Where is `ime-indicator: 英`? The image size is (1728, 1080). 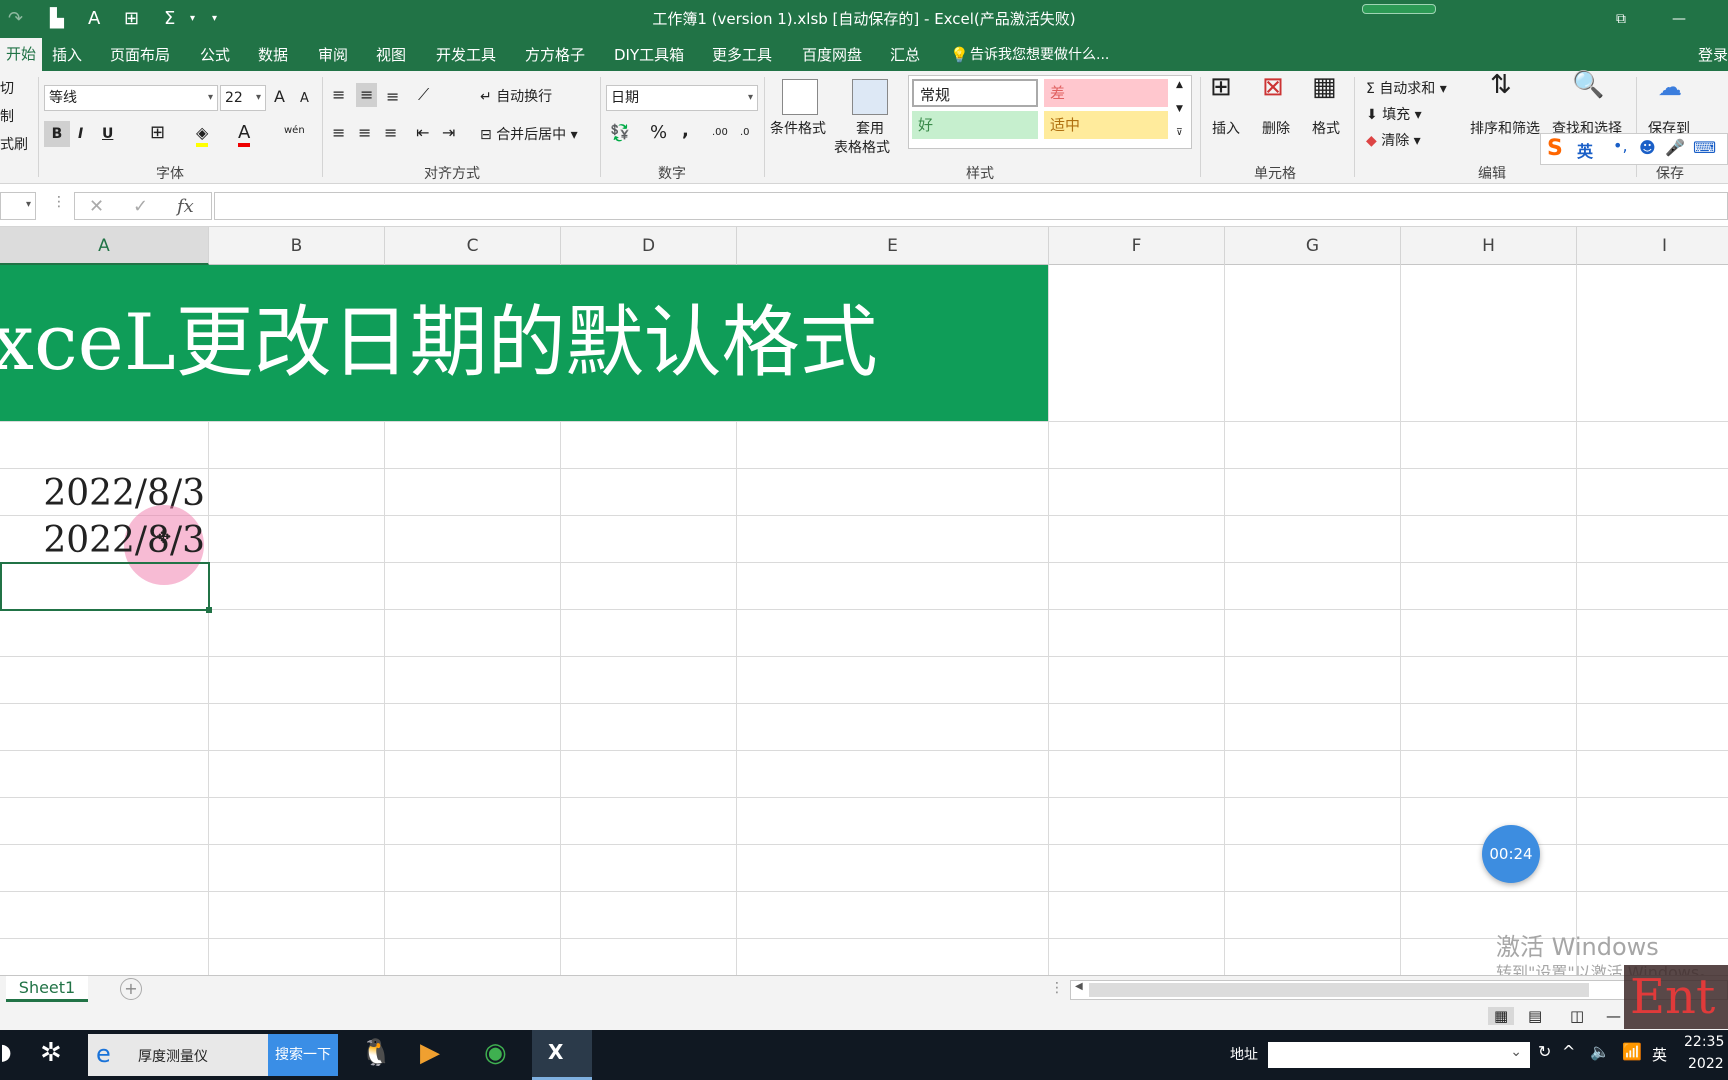
ime-indicator: 英 is located at coordinates (1659, 1054).